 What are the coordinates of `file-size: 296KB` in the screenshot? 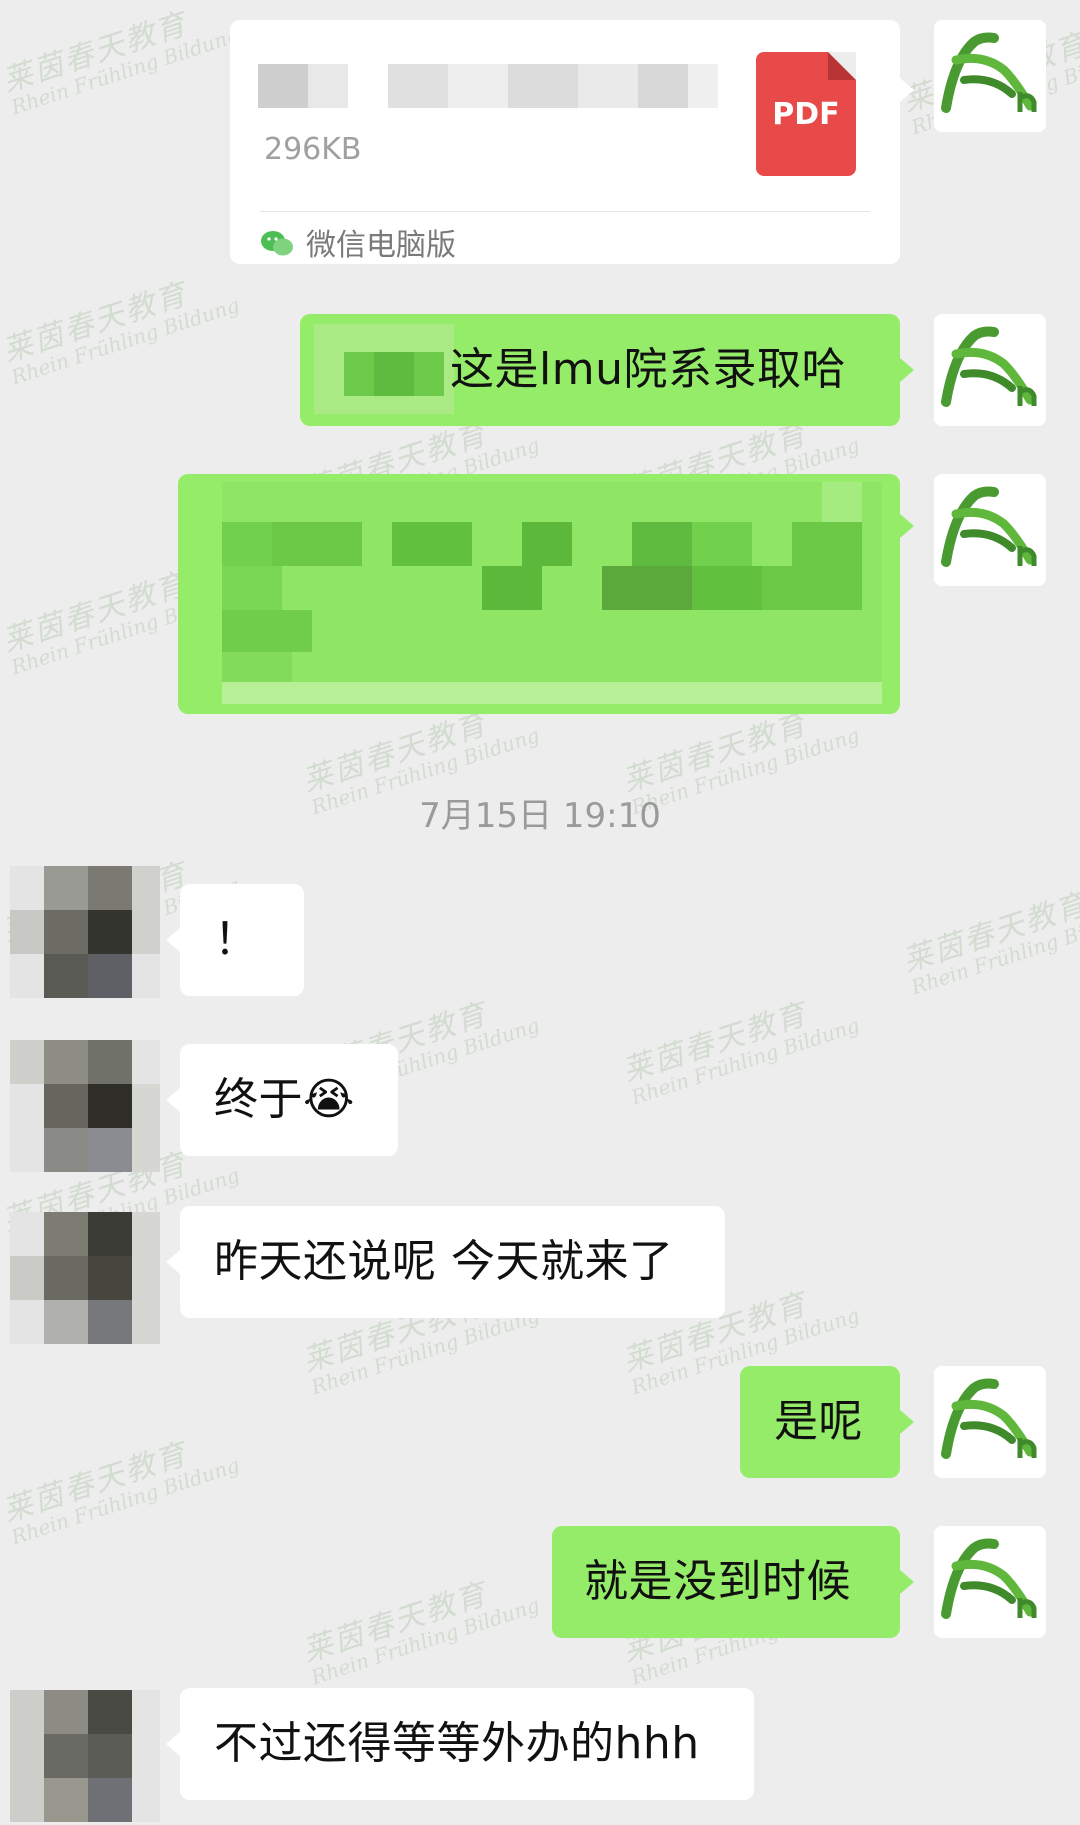 It's located at (313, 149).